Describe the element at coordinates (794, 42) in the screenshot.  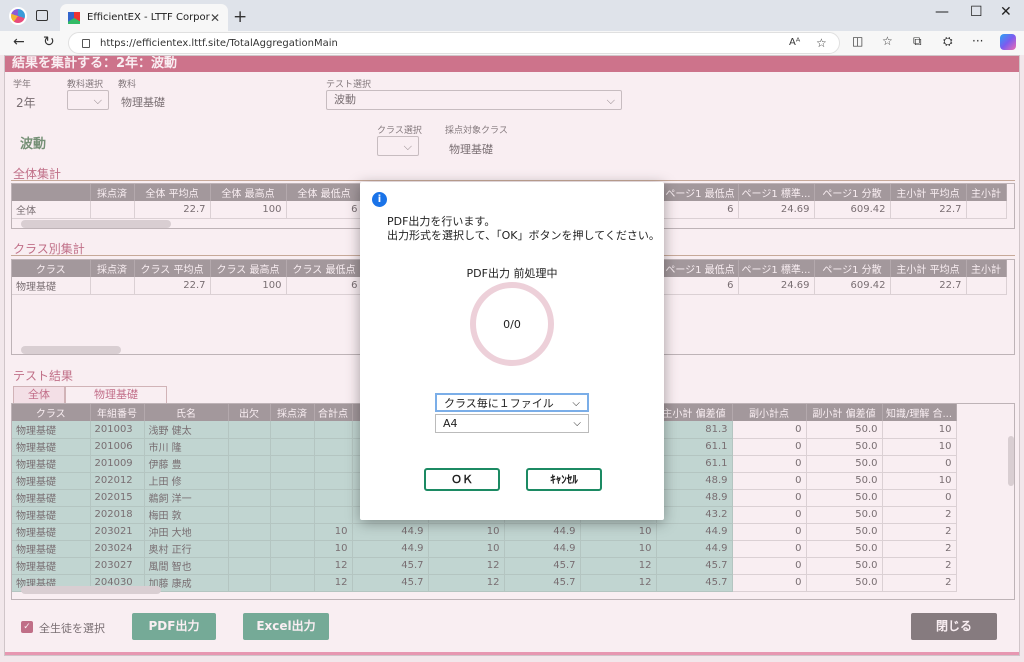
I see `read-aloud-icon: Aᴬ` at that location.